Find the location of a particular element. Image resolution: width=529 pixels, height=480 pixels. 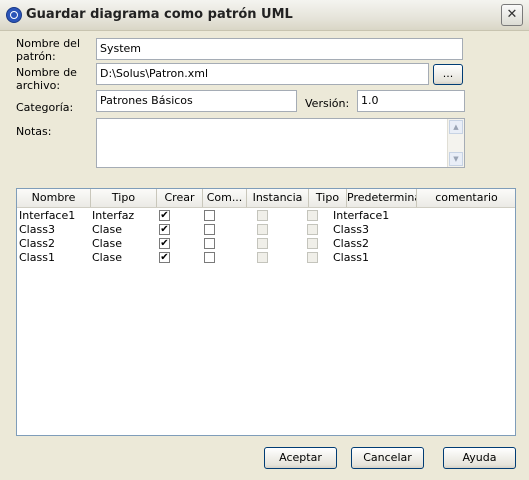

column-header-tipo: Tipo is located at coordinates (124, 198).